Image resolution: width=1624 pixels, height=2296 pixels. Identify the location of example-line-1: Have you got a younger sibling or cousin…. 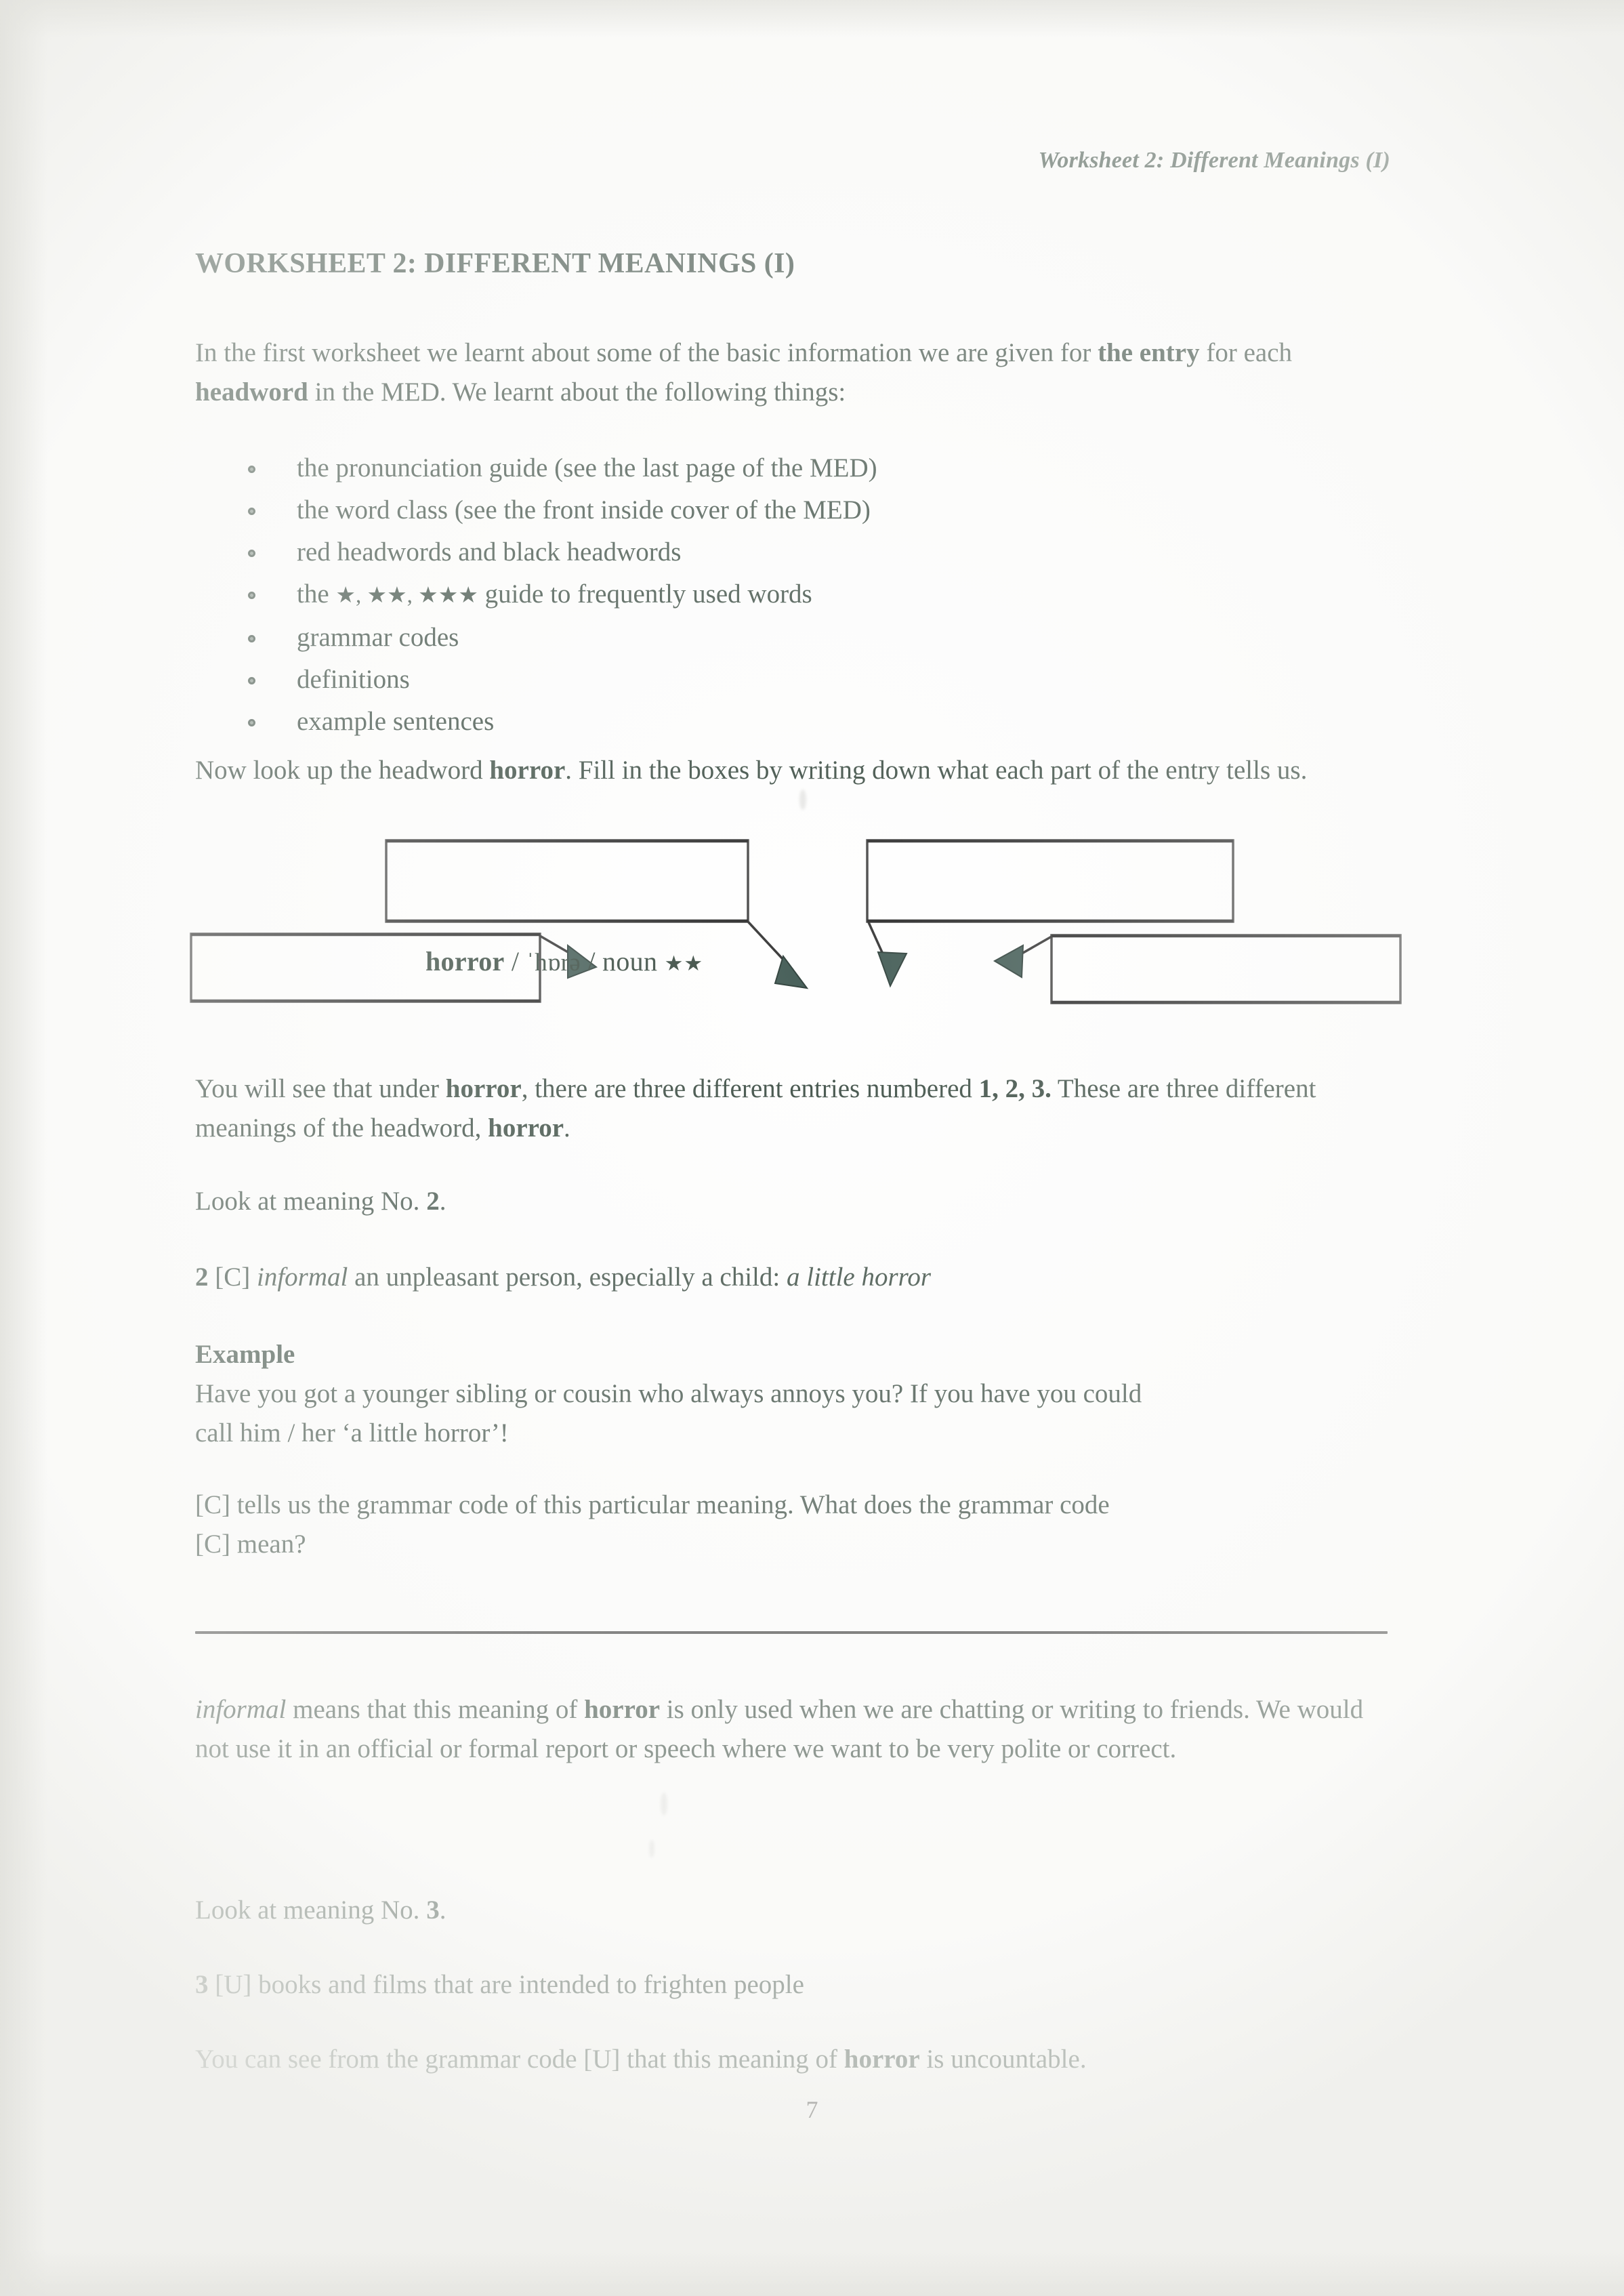
(668, 1393).